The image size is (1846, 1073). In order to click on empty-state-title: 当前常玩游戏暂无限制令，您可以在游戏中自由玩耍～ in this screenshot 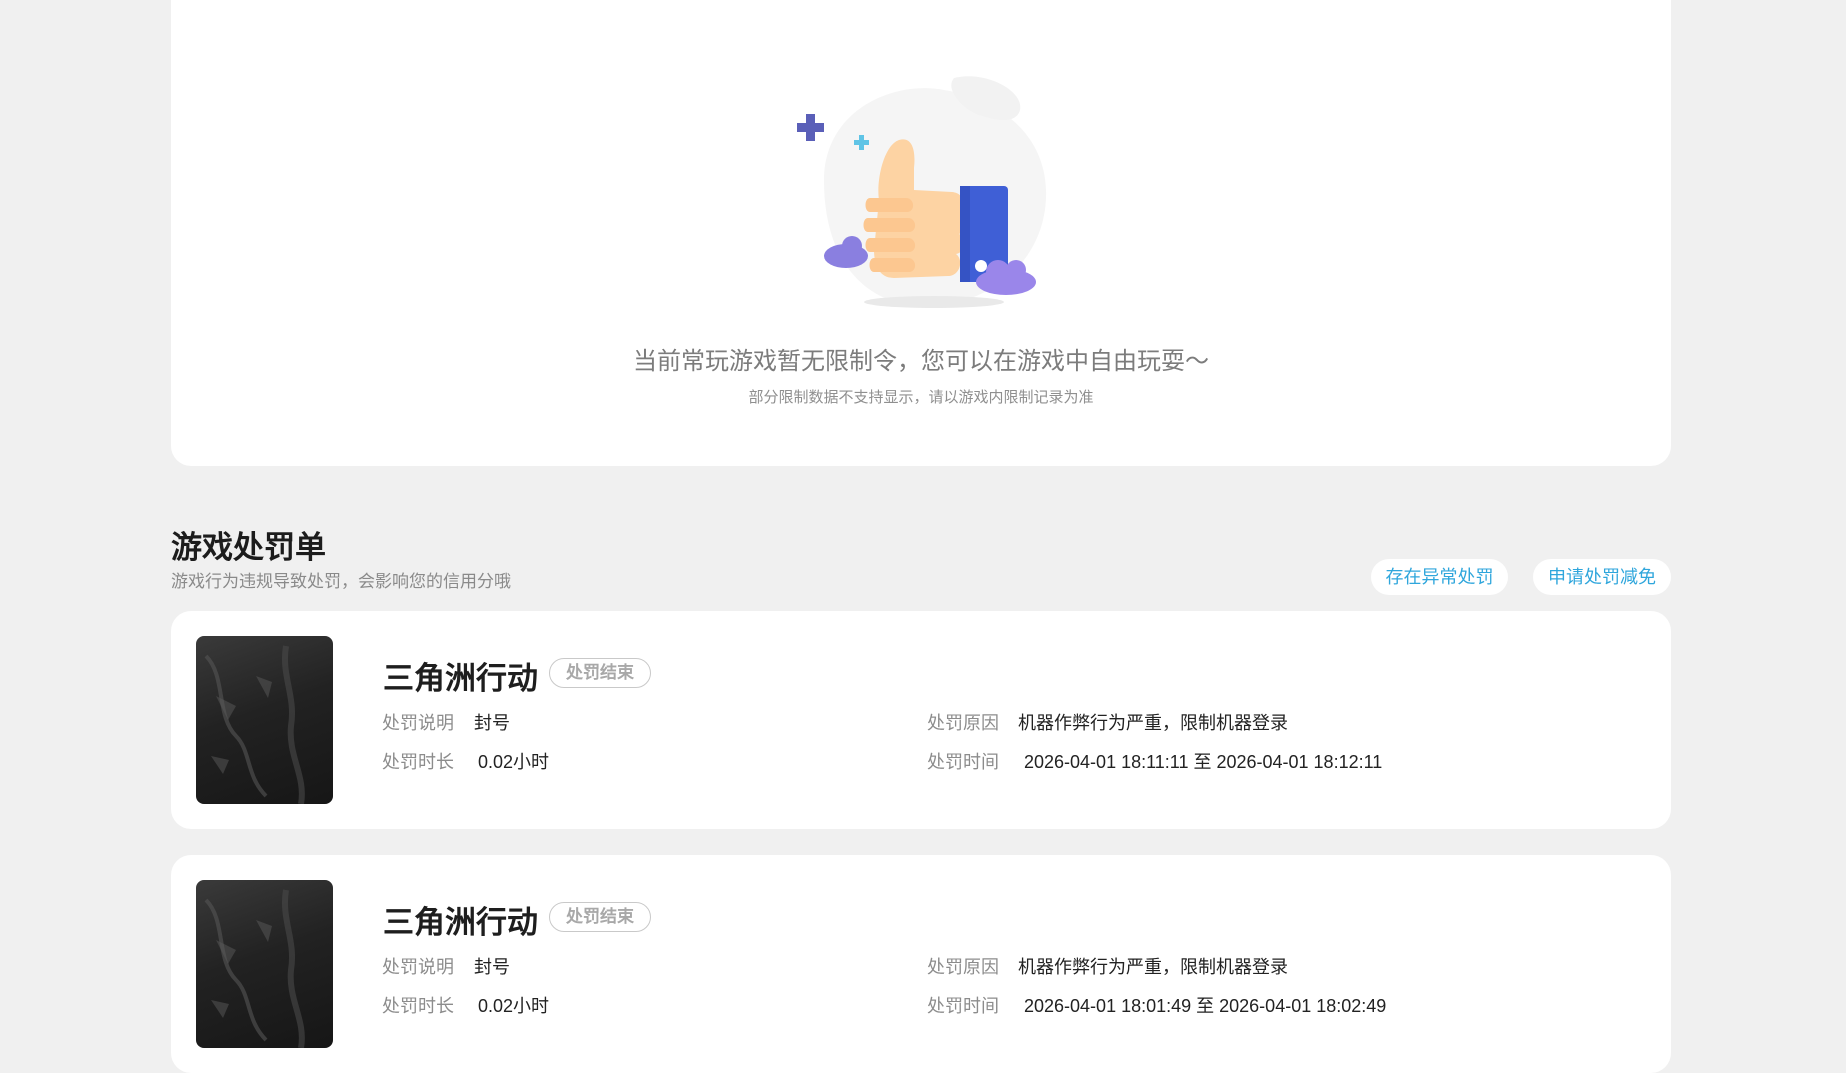, I will do `click(921, 361)`.